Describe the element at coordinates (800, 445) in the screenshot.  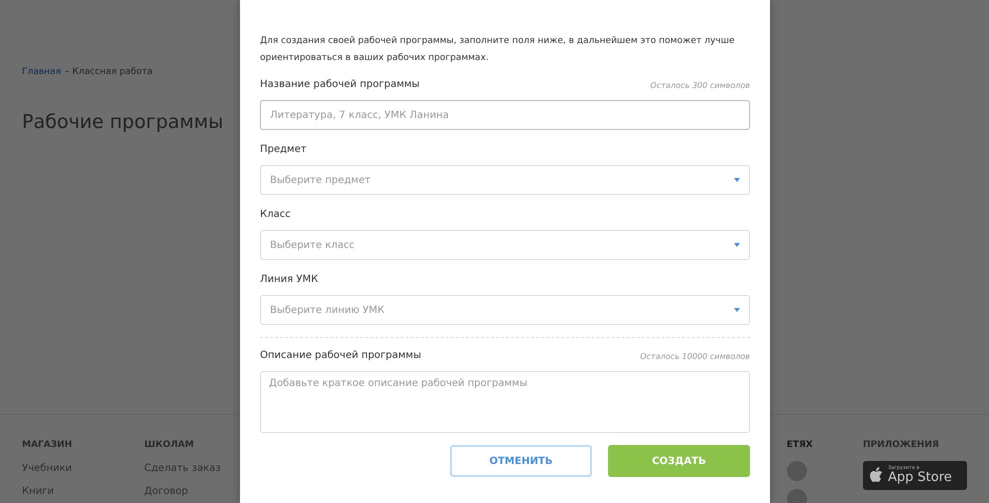
I see `footer-heading: ЕТЯХ` at that location.